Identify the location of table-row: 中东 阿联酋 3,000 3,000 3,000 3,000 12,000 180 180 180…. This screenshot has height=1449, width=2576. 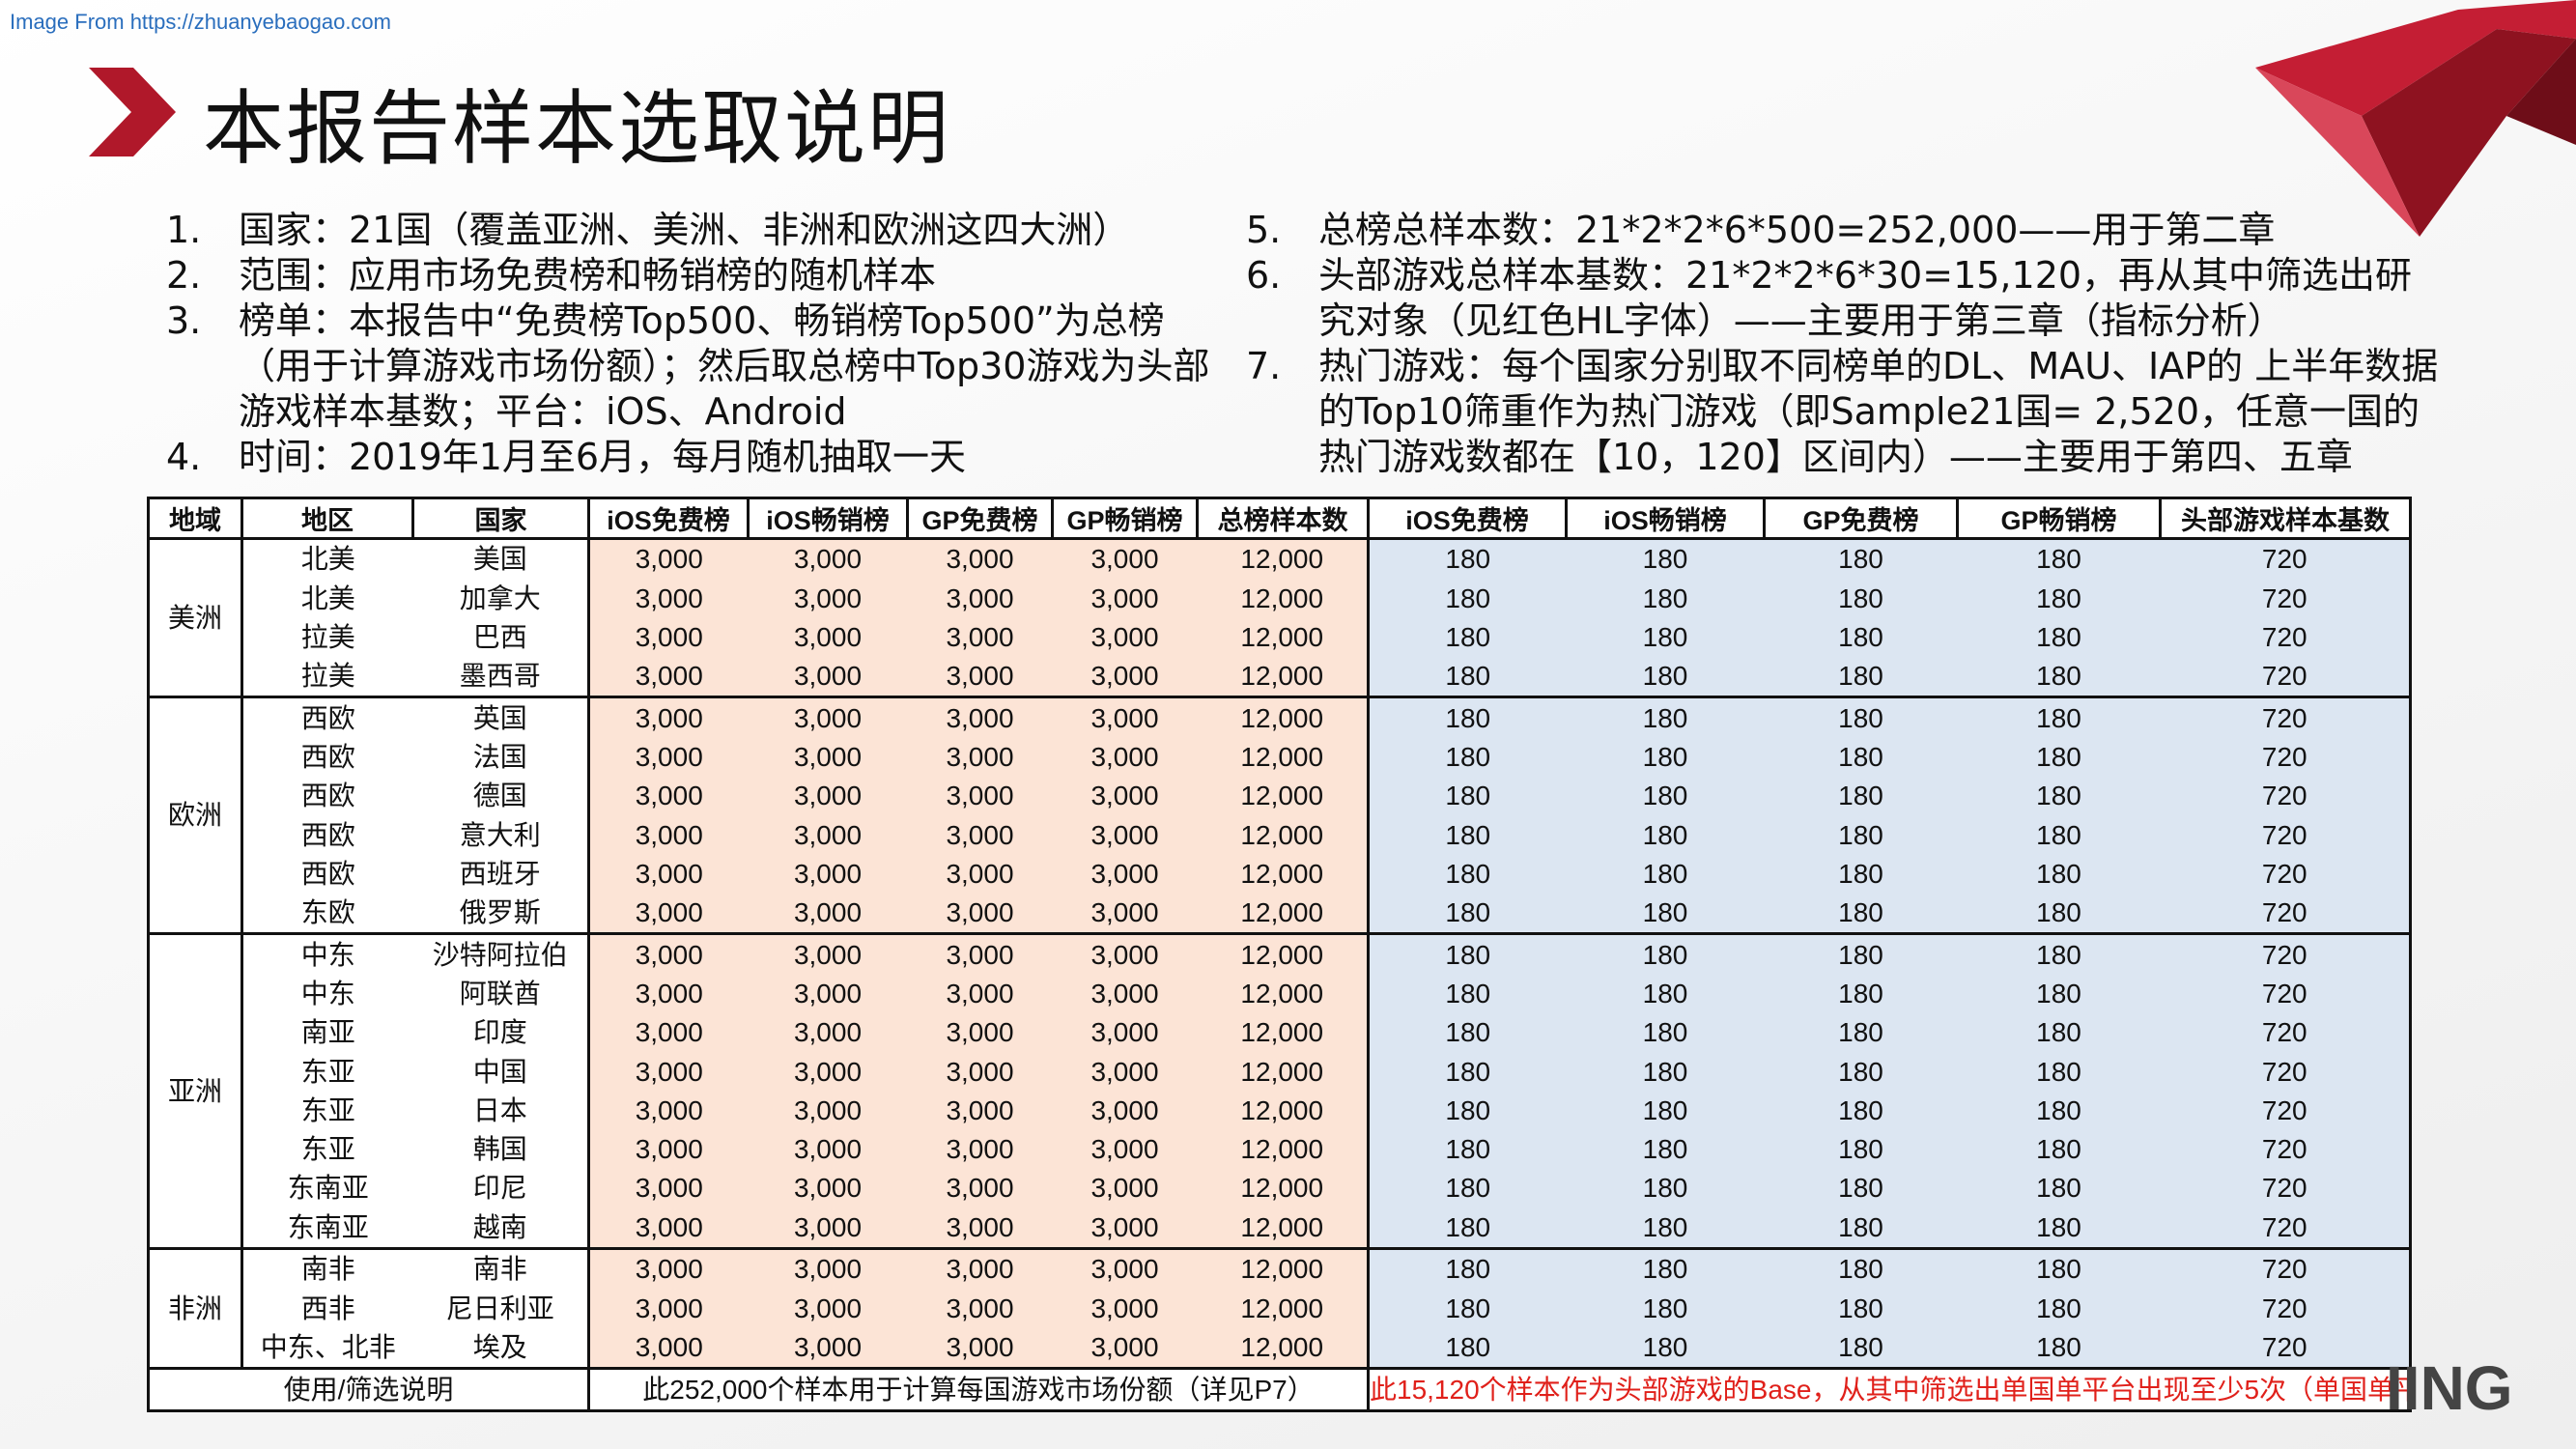
(1280, 994).